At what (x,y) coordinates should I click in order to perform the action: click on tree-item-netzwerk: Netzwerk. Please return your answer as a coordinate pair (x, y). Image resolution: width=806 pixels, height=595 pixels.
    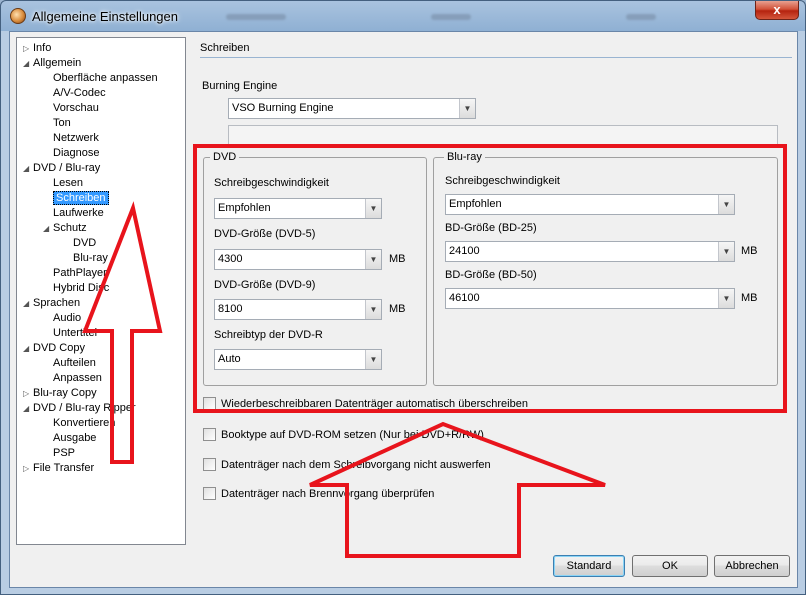
    Looking at the image, I should click on (71, 138).